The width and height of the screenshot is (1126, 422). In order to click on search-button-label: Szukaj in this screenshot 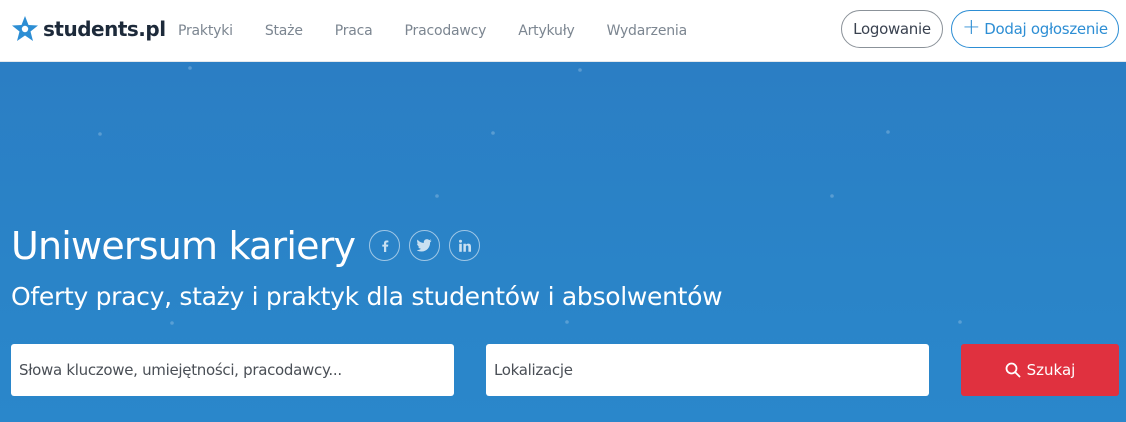, I will do `click(1051, 370)`.